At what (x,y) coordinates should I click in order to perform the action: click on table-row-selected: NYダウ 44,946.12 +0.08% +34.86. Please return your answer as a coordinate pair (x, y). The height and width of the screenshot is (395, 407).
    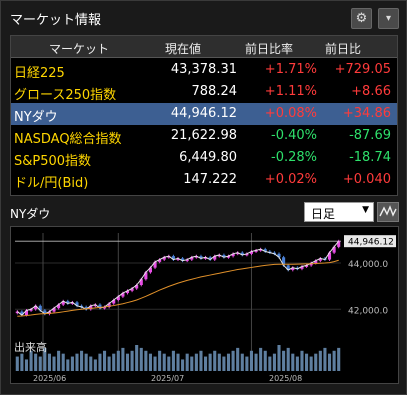
    Looking at the image, I should click on (204, 114).